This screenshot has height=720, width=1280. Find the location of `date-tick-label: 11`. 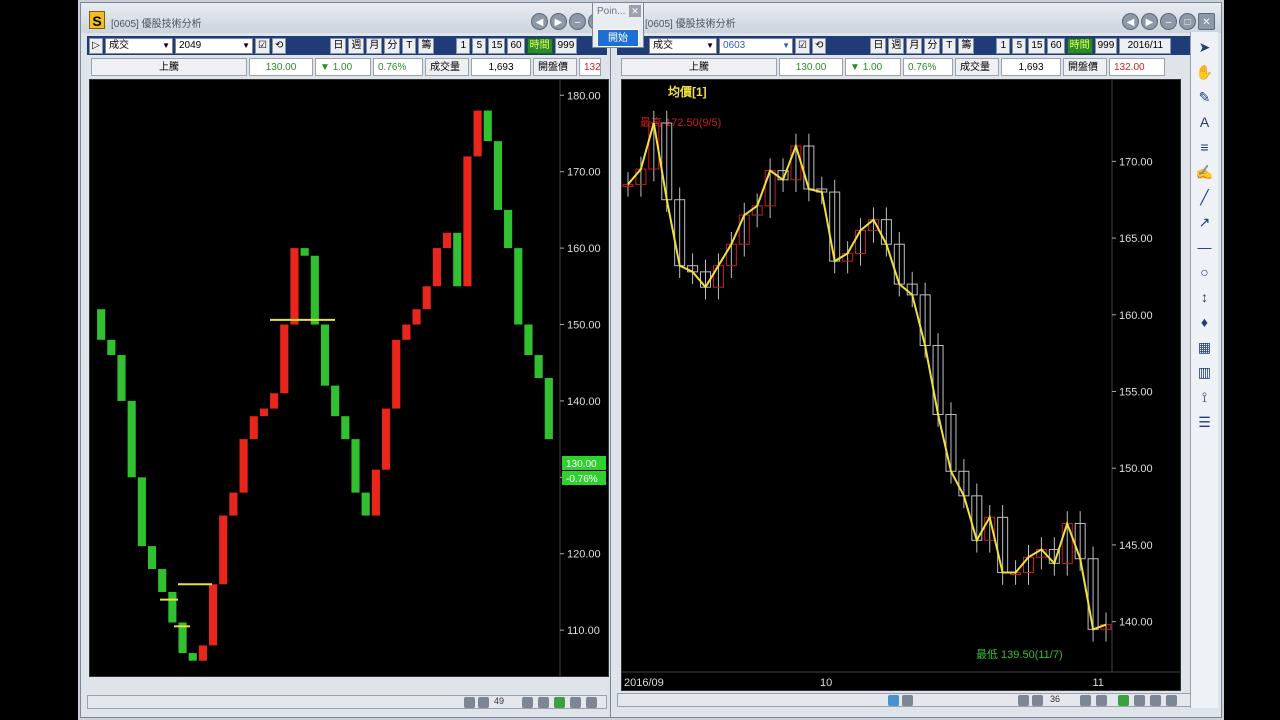

date-tick-label: 11 is located at coordinates (1097, 683).